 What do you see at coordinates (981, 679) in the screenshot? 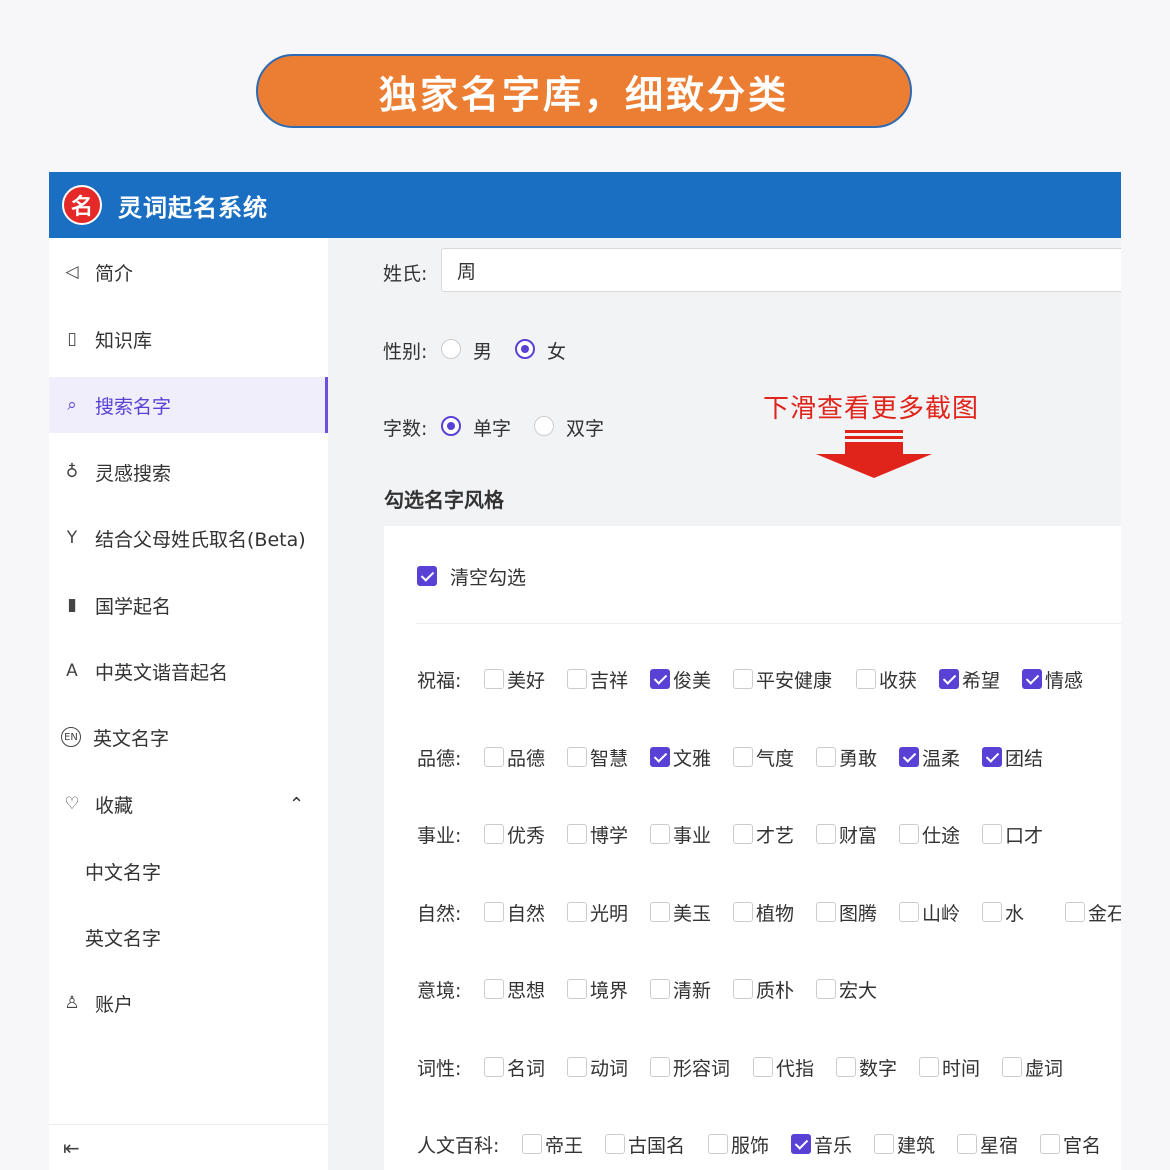
I see `style-option-label: 希望` at bounding box center [981, 679].